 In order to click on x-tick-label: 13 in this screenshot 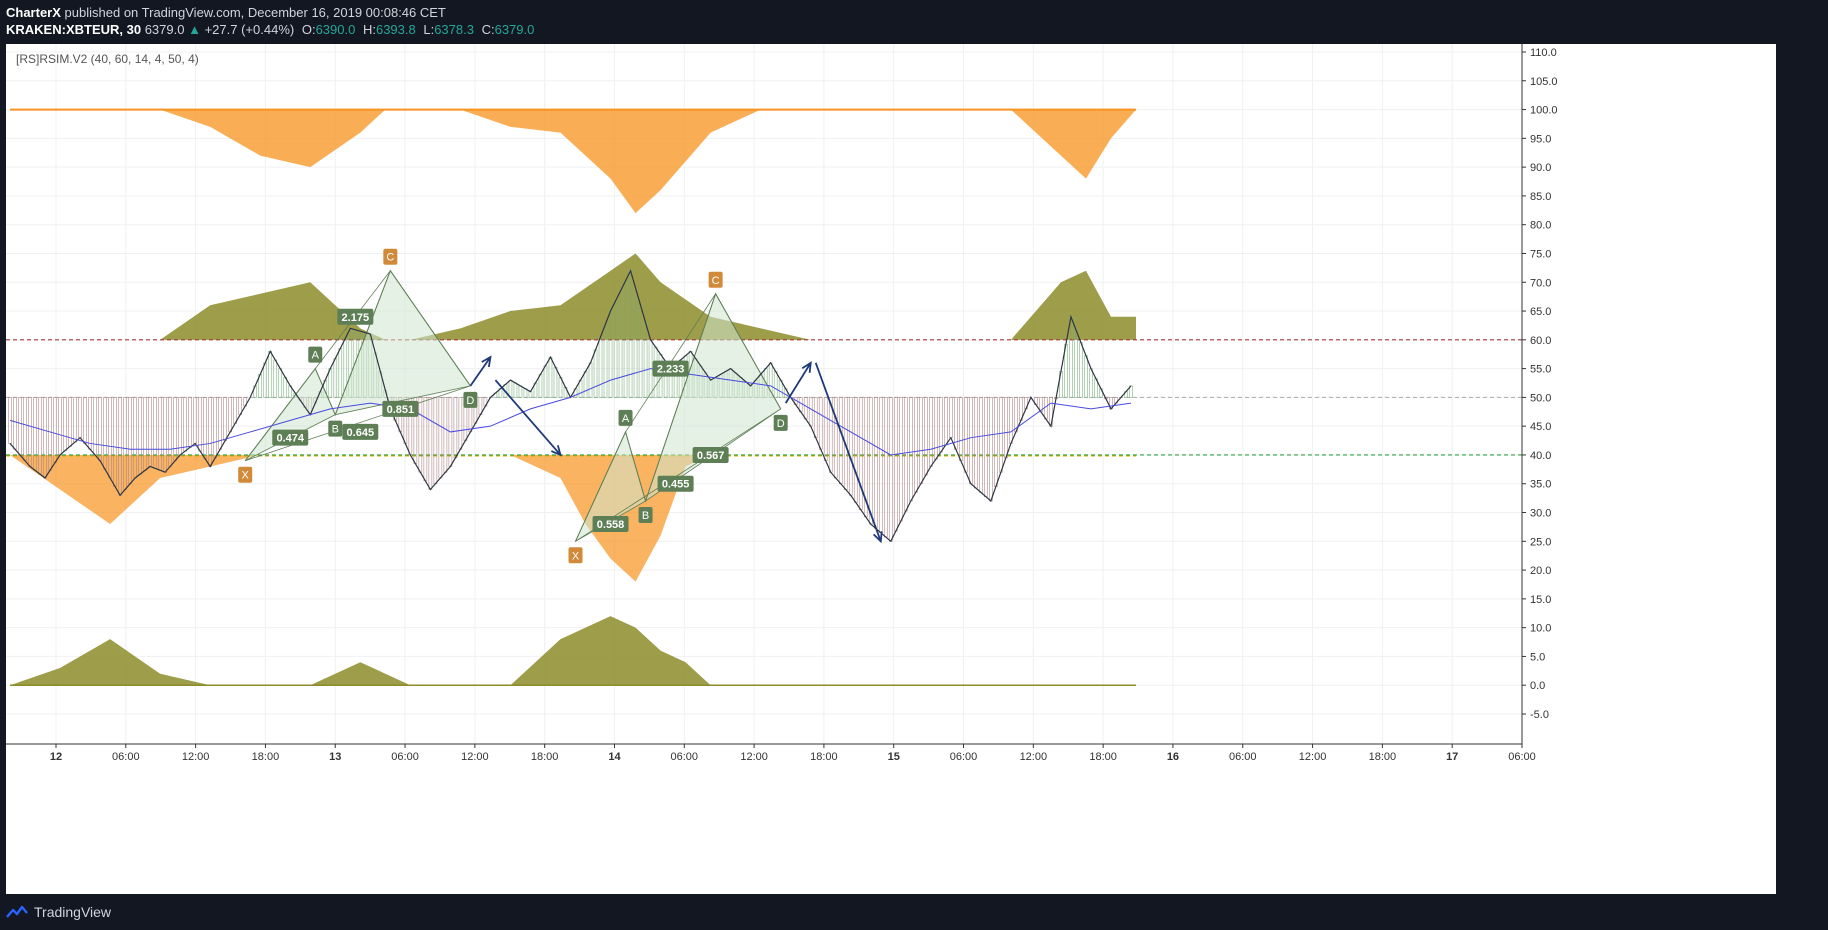, I will do `click(335, 757)`.